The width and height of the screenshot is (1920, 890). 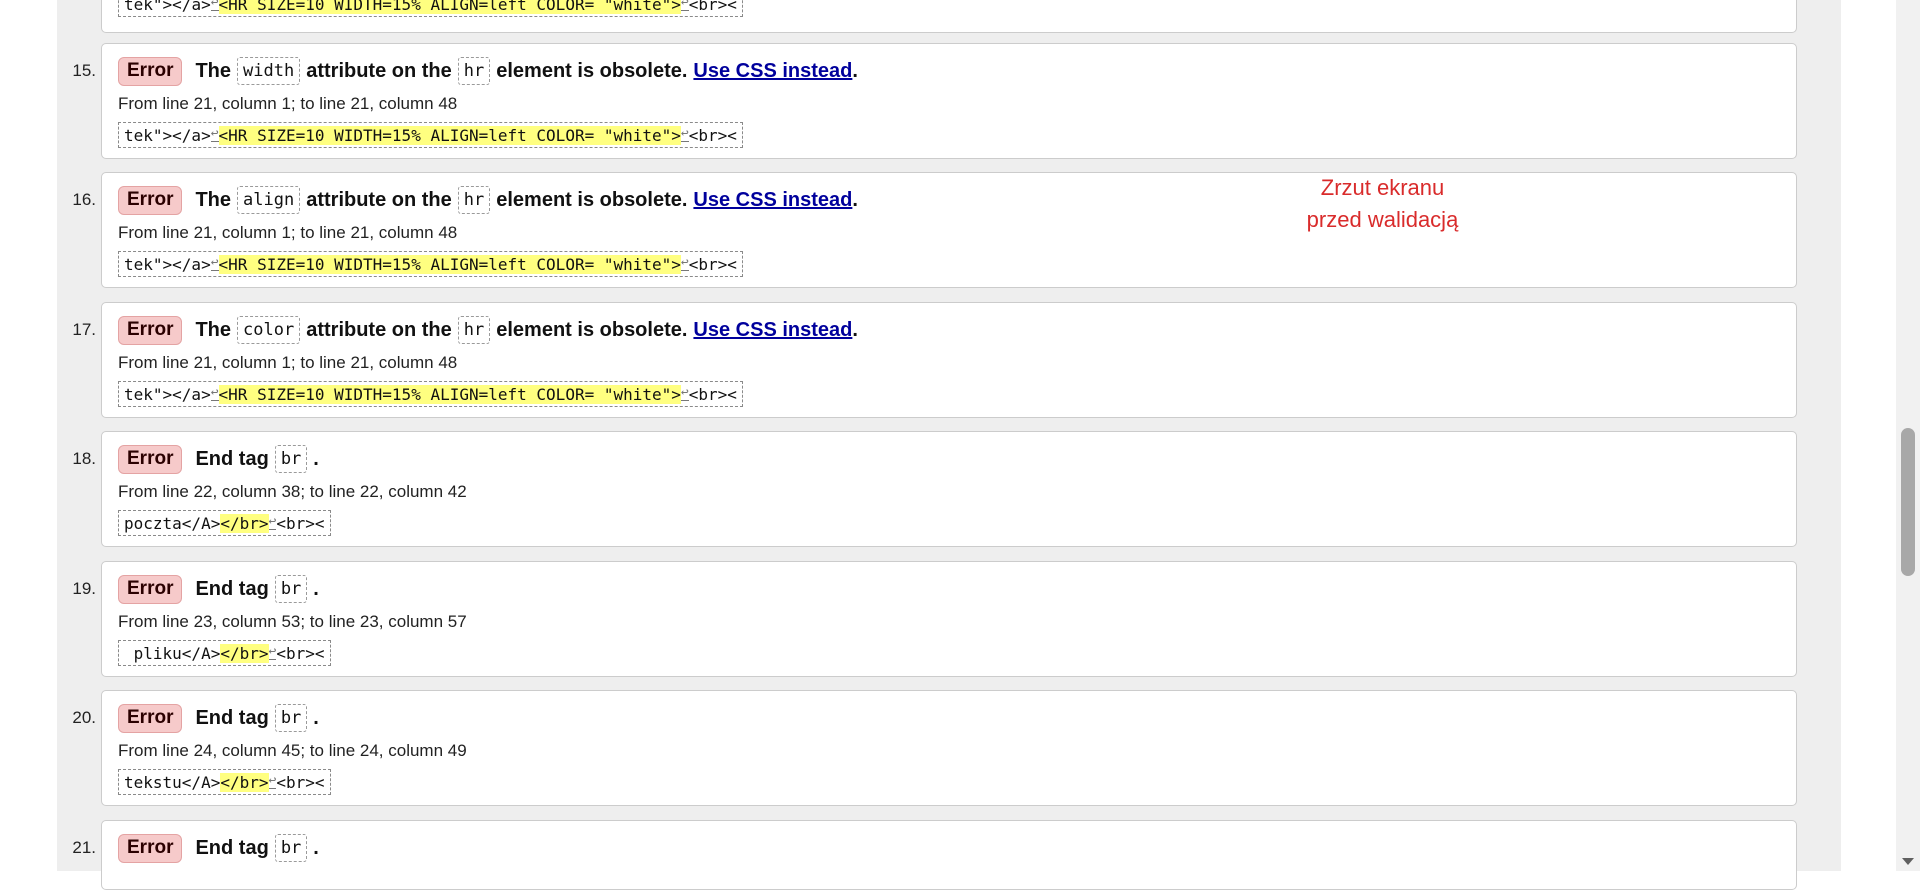 What do you see at coordinates (84, 717) in the screenshot?
I see `message-number: 20.` at bounding box center [84, 717].